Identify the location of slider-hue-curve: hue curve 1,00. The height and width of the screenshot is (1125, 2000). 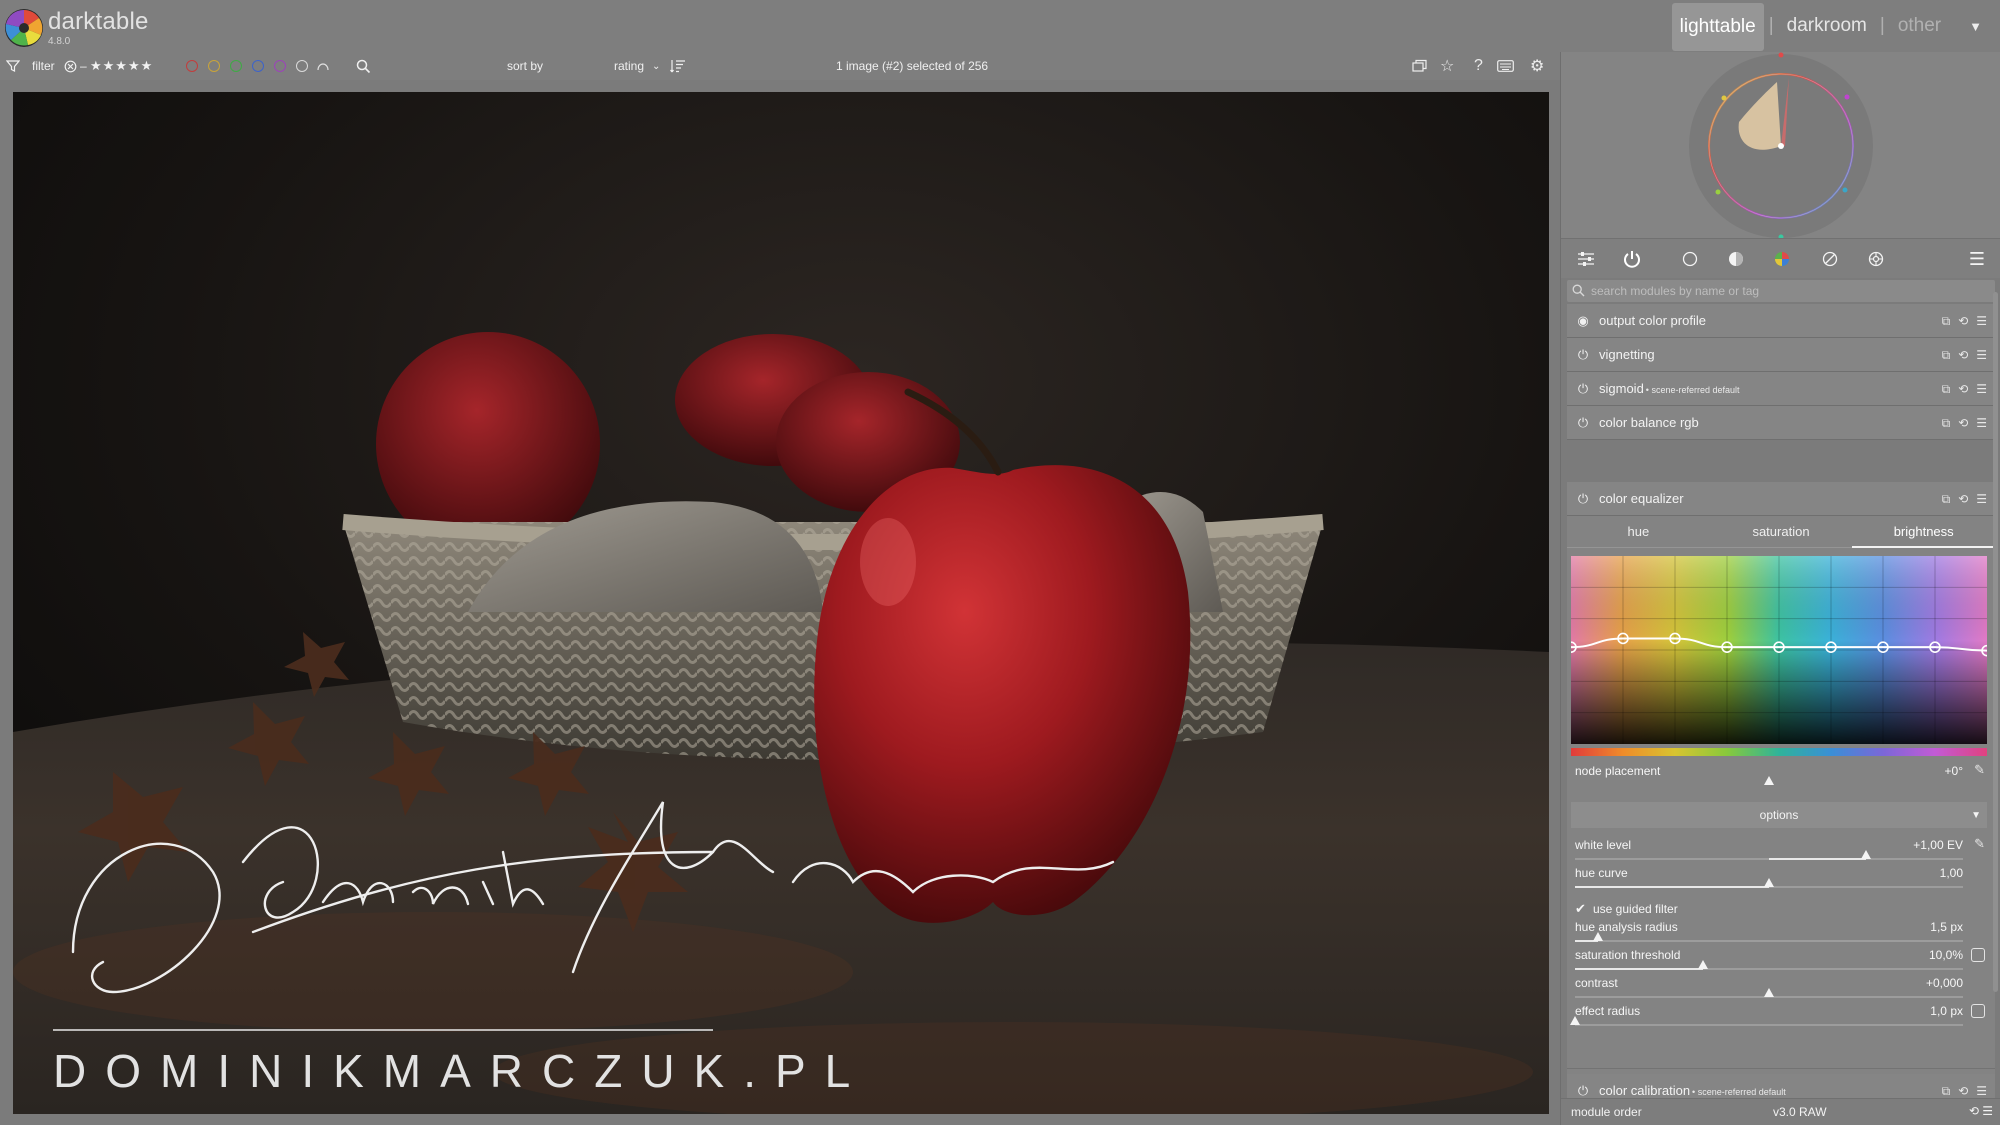
(1779, 880).